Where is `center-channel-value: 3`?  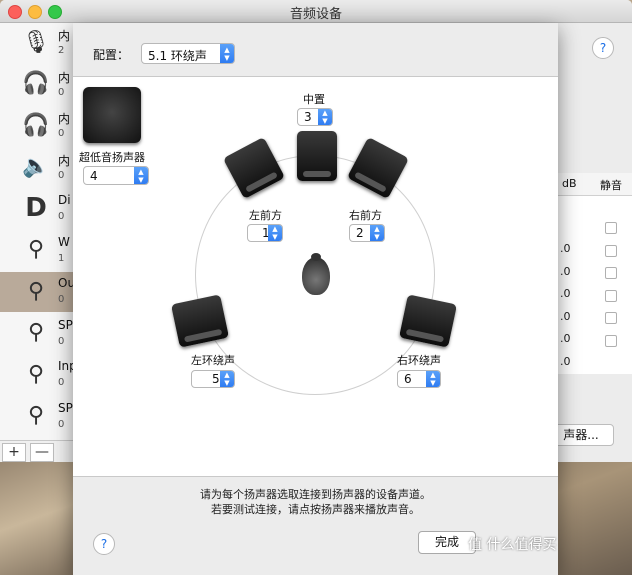 center-channel-value: 3 is located at coordinates (308, 117).